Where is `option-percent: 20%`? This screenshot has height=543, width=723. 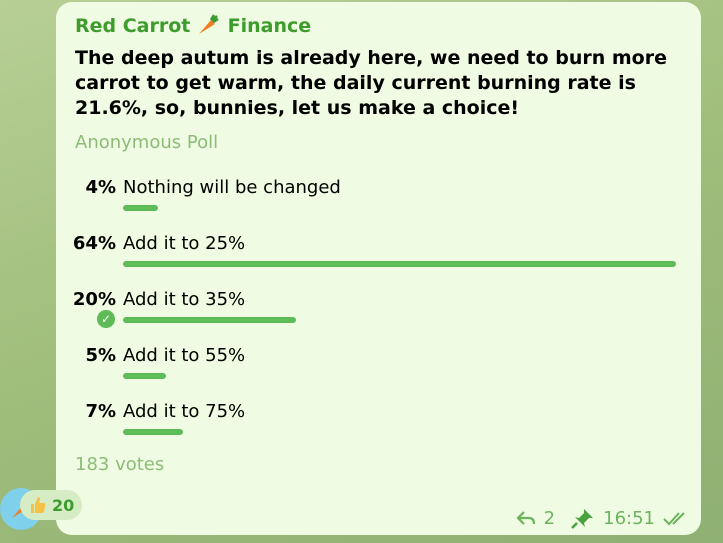 option-percent: 20% is located at coordinates (94, 299).